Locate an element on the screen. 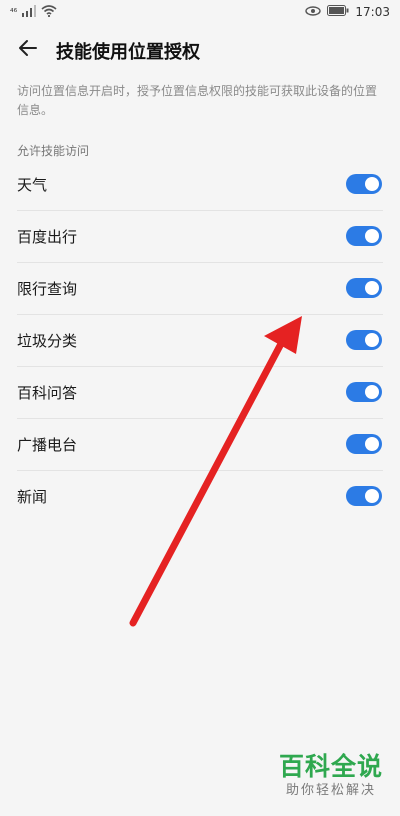 The image size is (400, 816). skill-row: 新闻 is located at coordinates (200, 497).